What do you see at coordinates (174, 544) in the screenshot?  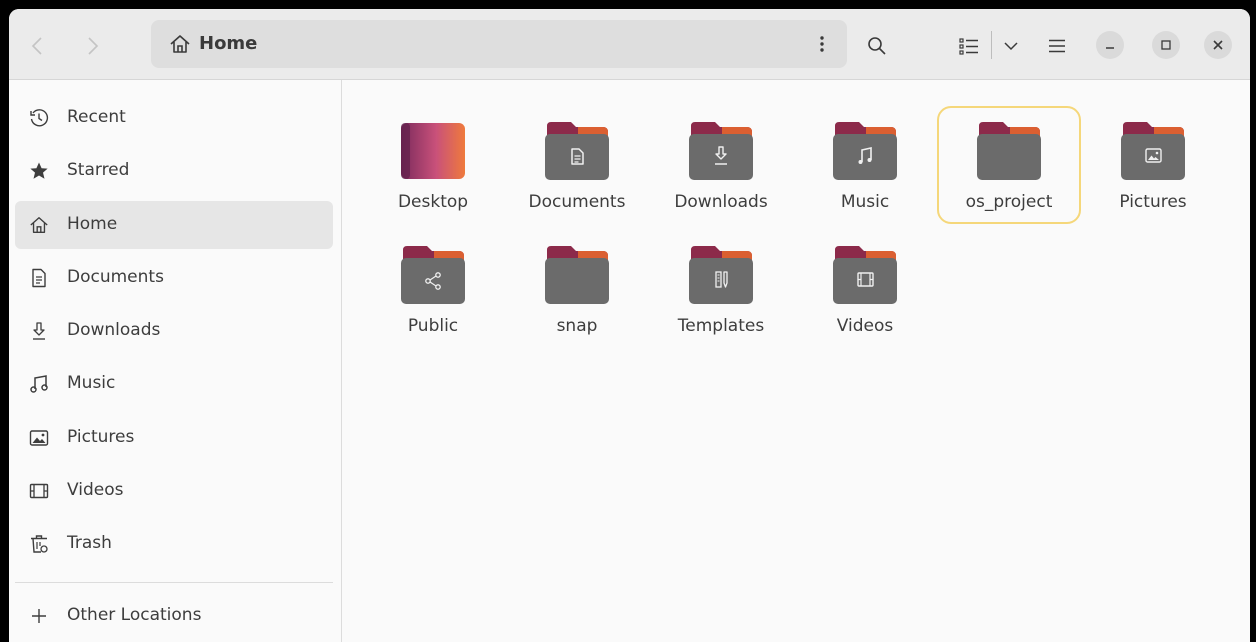 I see `sidebar-item-trash: Trash` at bounding box center [174, 544].